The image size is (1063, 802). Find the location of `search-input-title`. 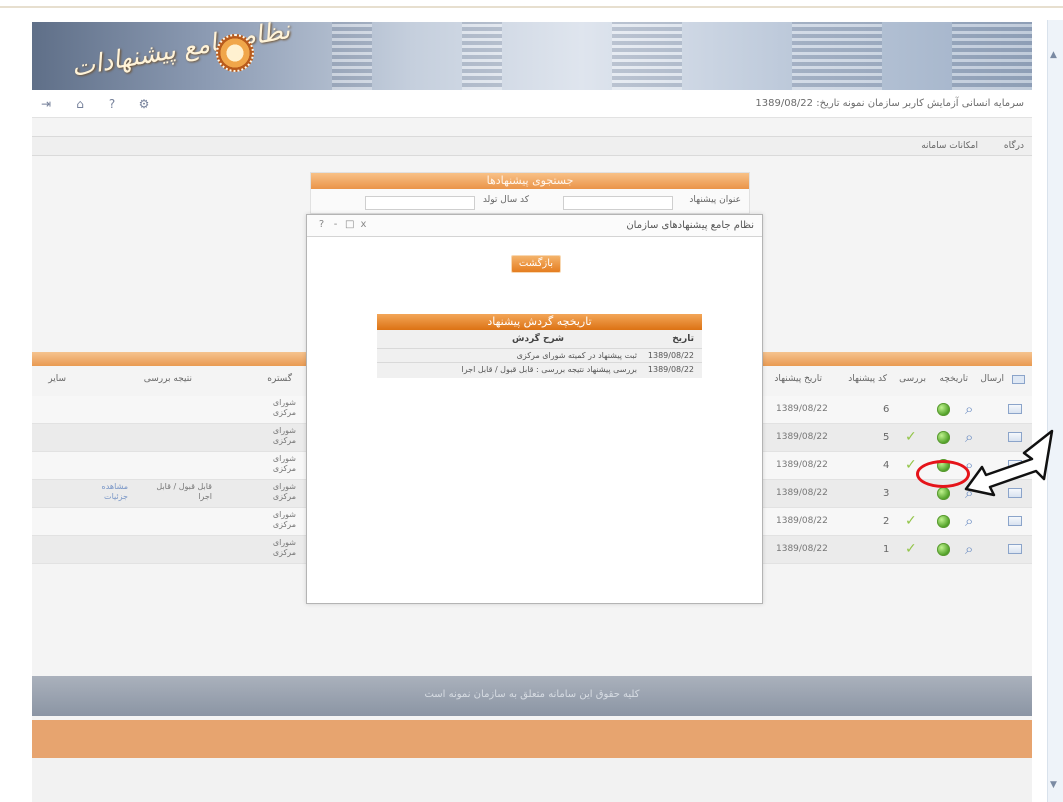

search-input-title is located at coordinates (618, 203).